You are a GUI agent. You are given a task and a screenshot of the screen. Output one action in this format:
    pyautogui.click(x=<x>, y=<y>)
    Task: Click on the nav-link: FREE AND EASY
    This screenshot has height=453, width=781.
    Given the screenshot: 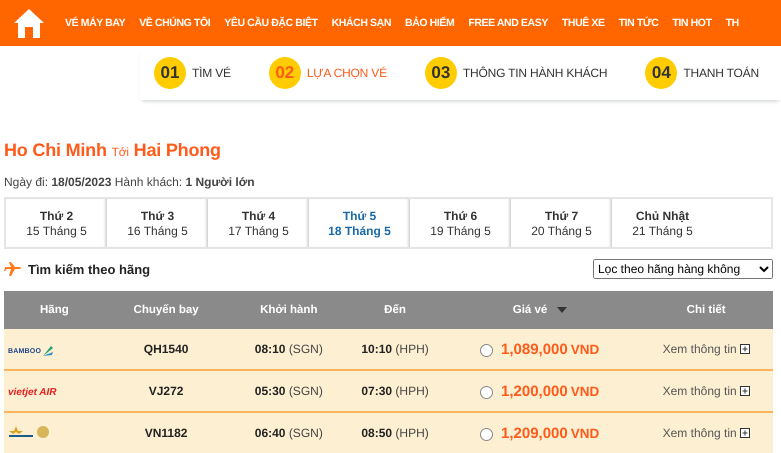 What is the action you would take?
    pyautogui.click(x=508, y=23)
    